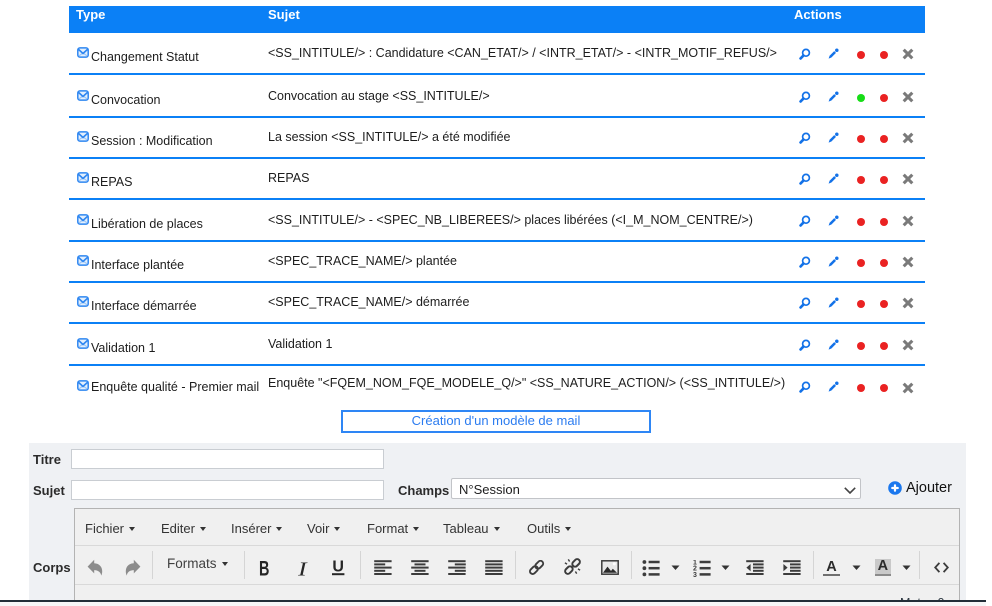  What do you see at coordinates (301, 567) in the screenshot?
I see `svg-text: I` at bounding box center [301, 567].